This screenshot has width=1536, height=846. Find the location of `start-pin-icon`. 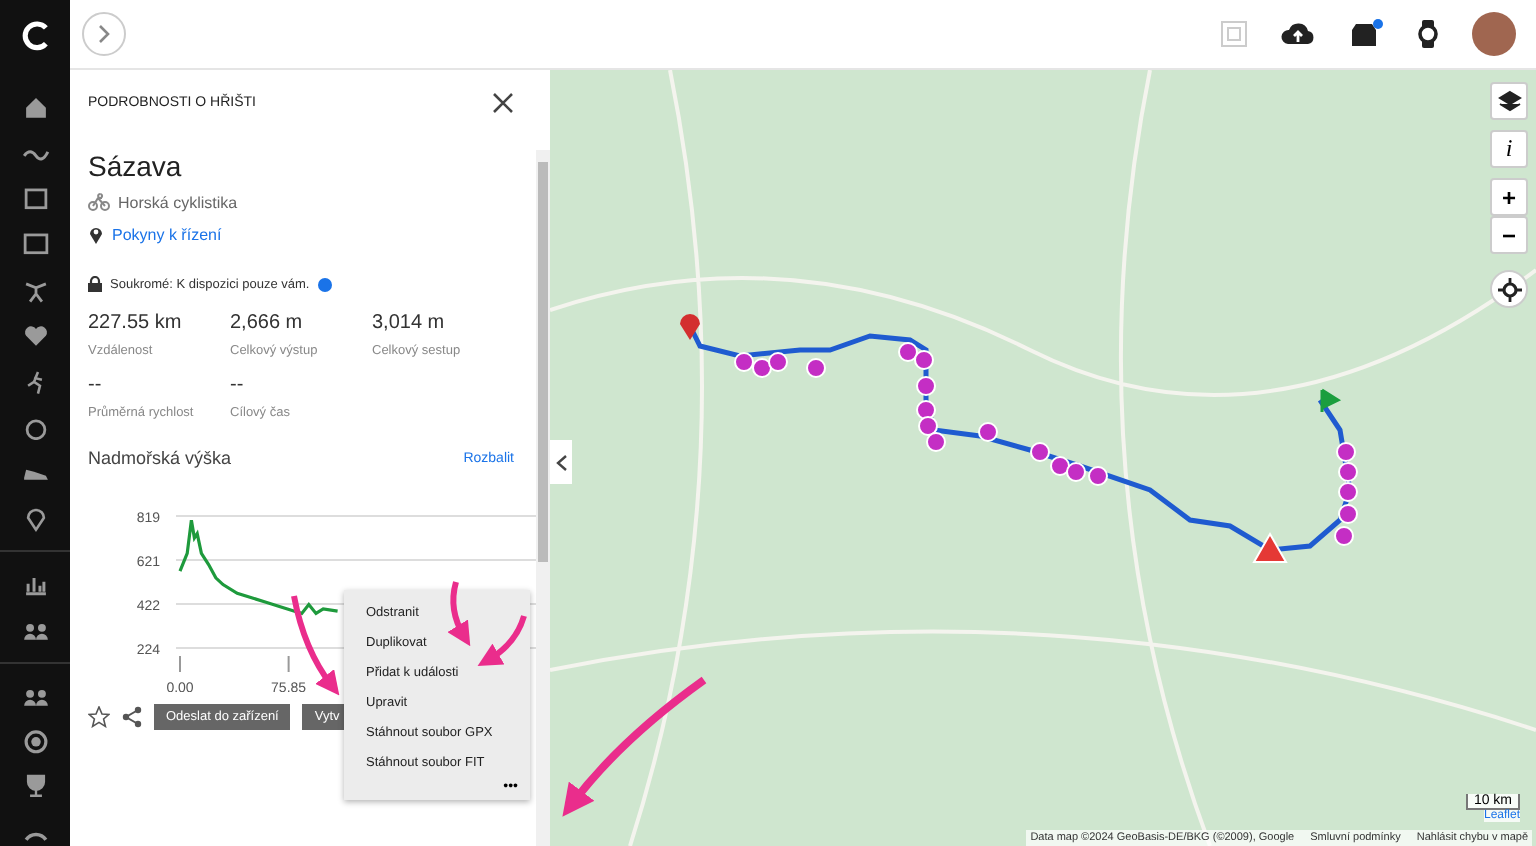

start-pin-icon is located at coordinates (690, 327).